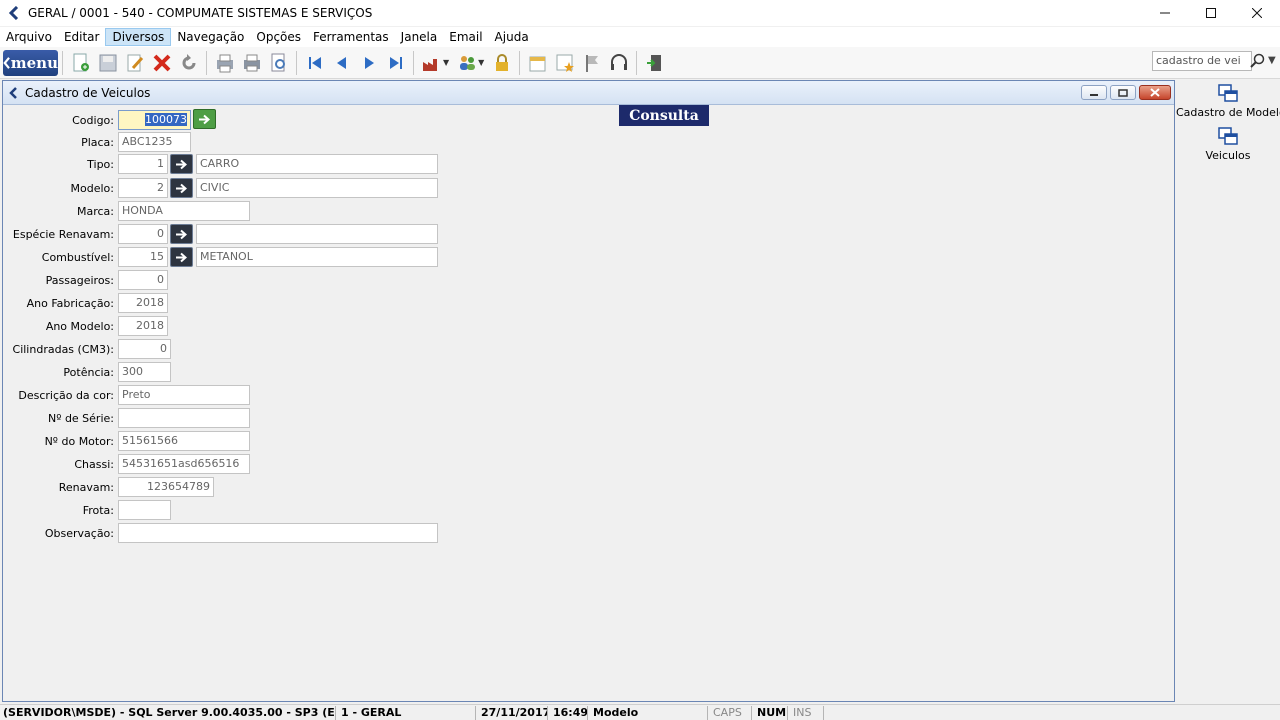  What do you see at coordinates (1228, 136) in the screenshot?
I see `windows-icon` at bounding box center [1228, 136].